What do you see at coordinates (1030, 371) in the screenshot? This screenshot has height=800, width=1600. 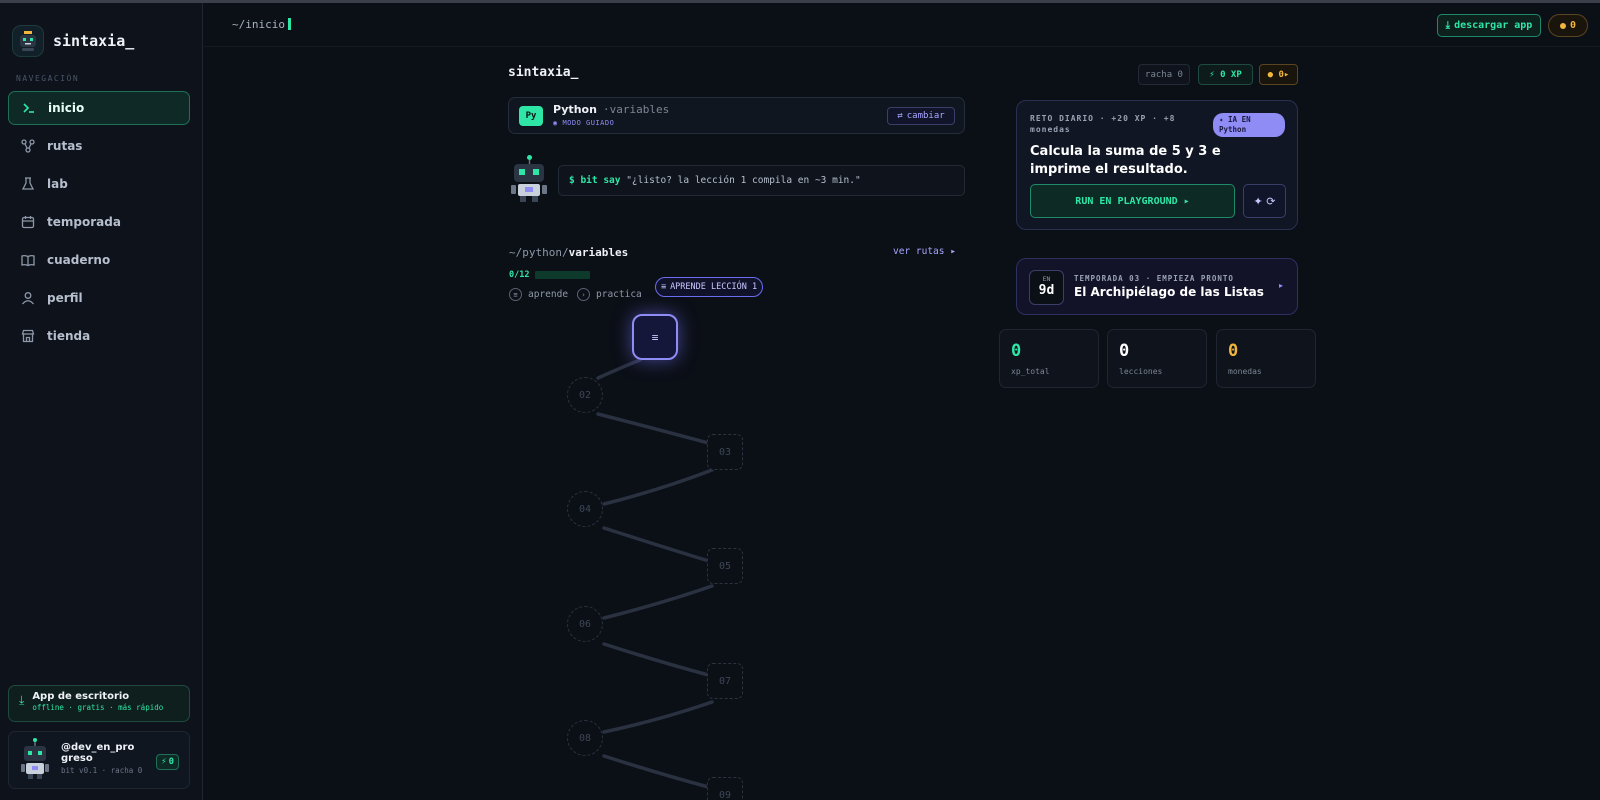 I see `stat-label: xp_total` at bounding box center [1030, 371].